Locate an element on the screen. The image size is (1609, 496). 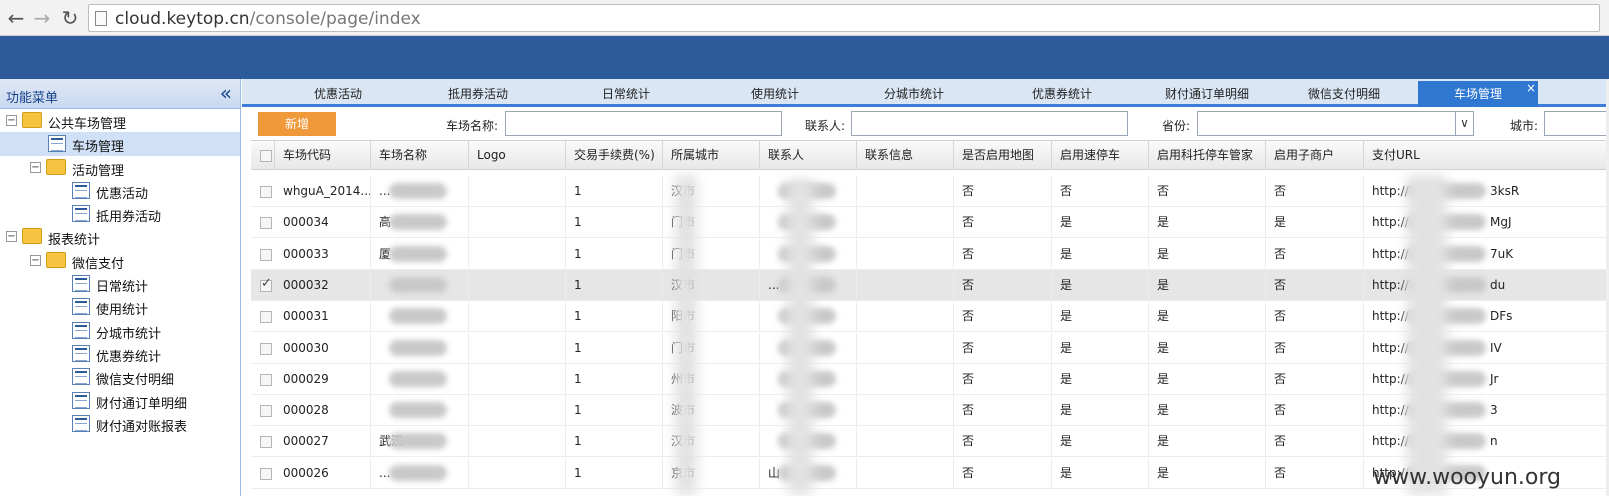
tab: 分城市统计 is located at coordinates (914, 96).